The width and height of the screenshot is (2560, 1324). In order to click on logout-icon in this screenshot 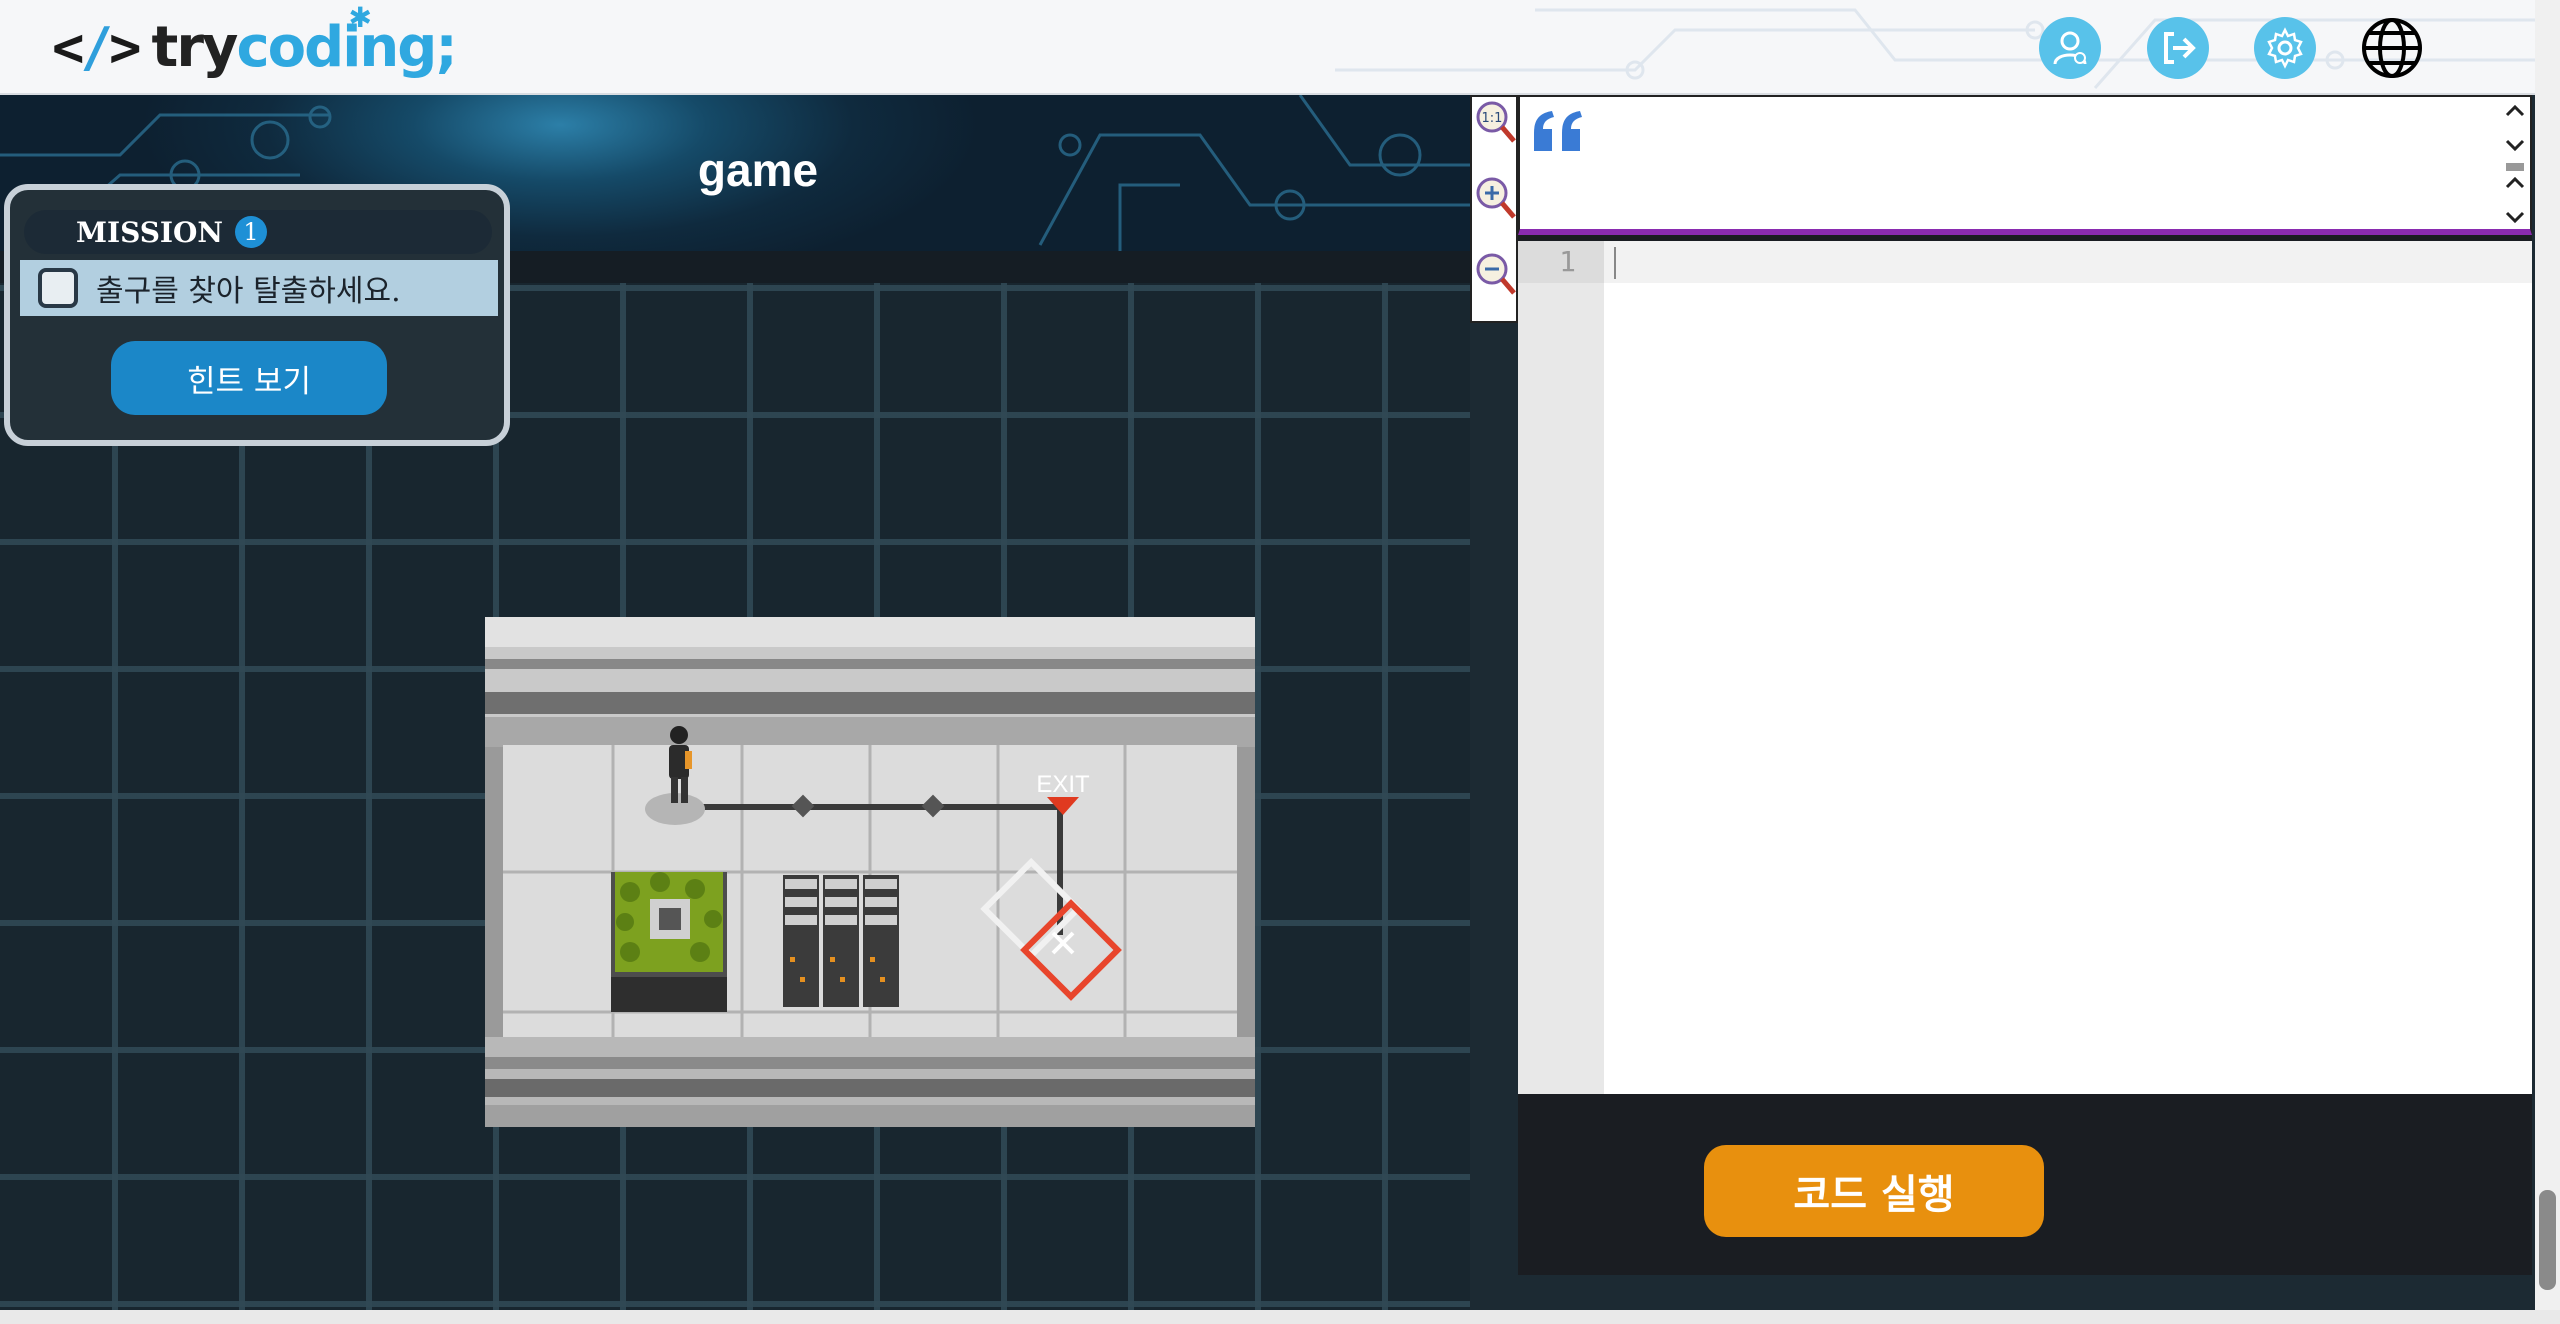, I will do `click(2180, 48)`.